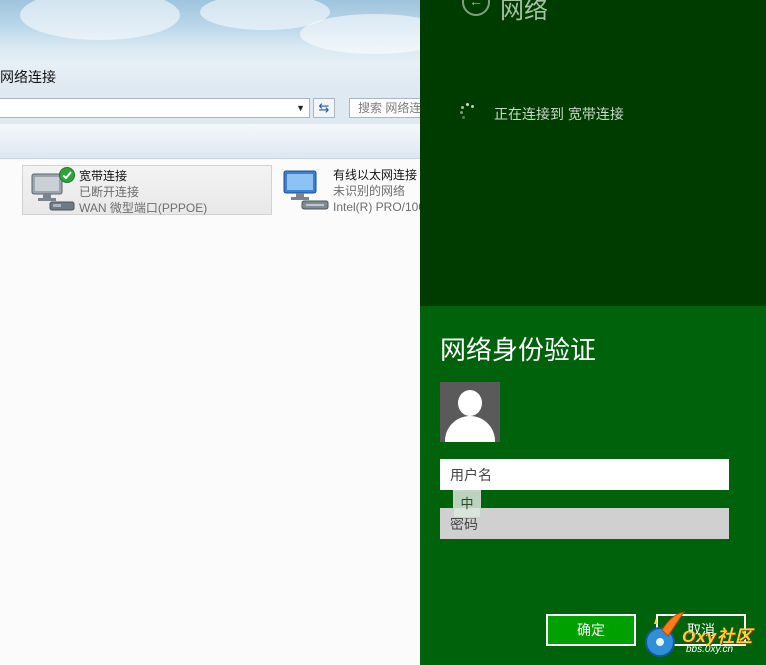  I want to click on password-field, so click(584, 523).